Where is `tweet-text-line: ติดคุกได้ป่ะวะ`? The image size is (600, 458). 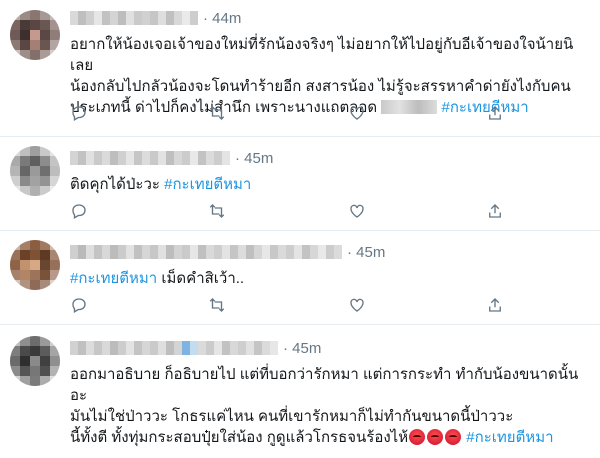 tweet-text-line: ติดคุกได้ป่ะวะ is located at coordinates (117, 184).